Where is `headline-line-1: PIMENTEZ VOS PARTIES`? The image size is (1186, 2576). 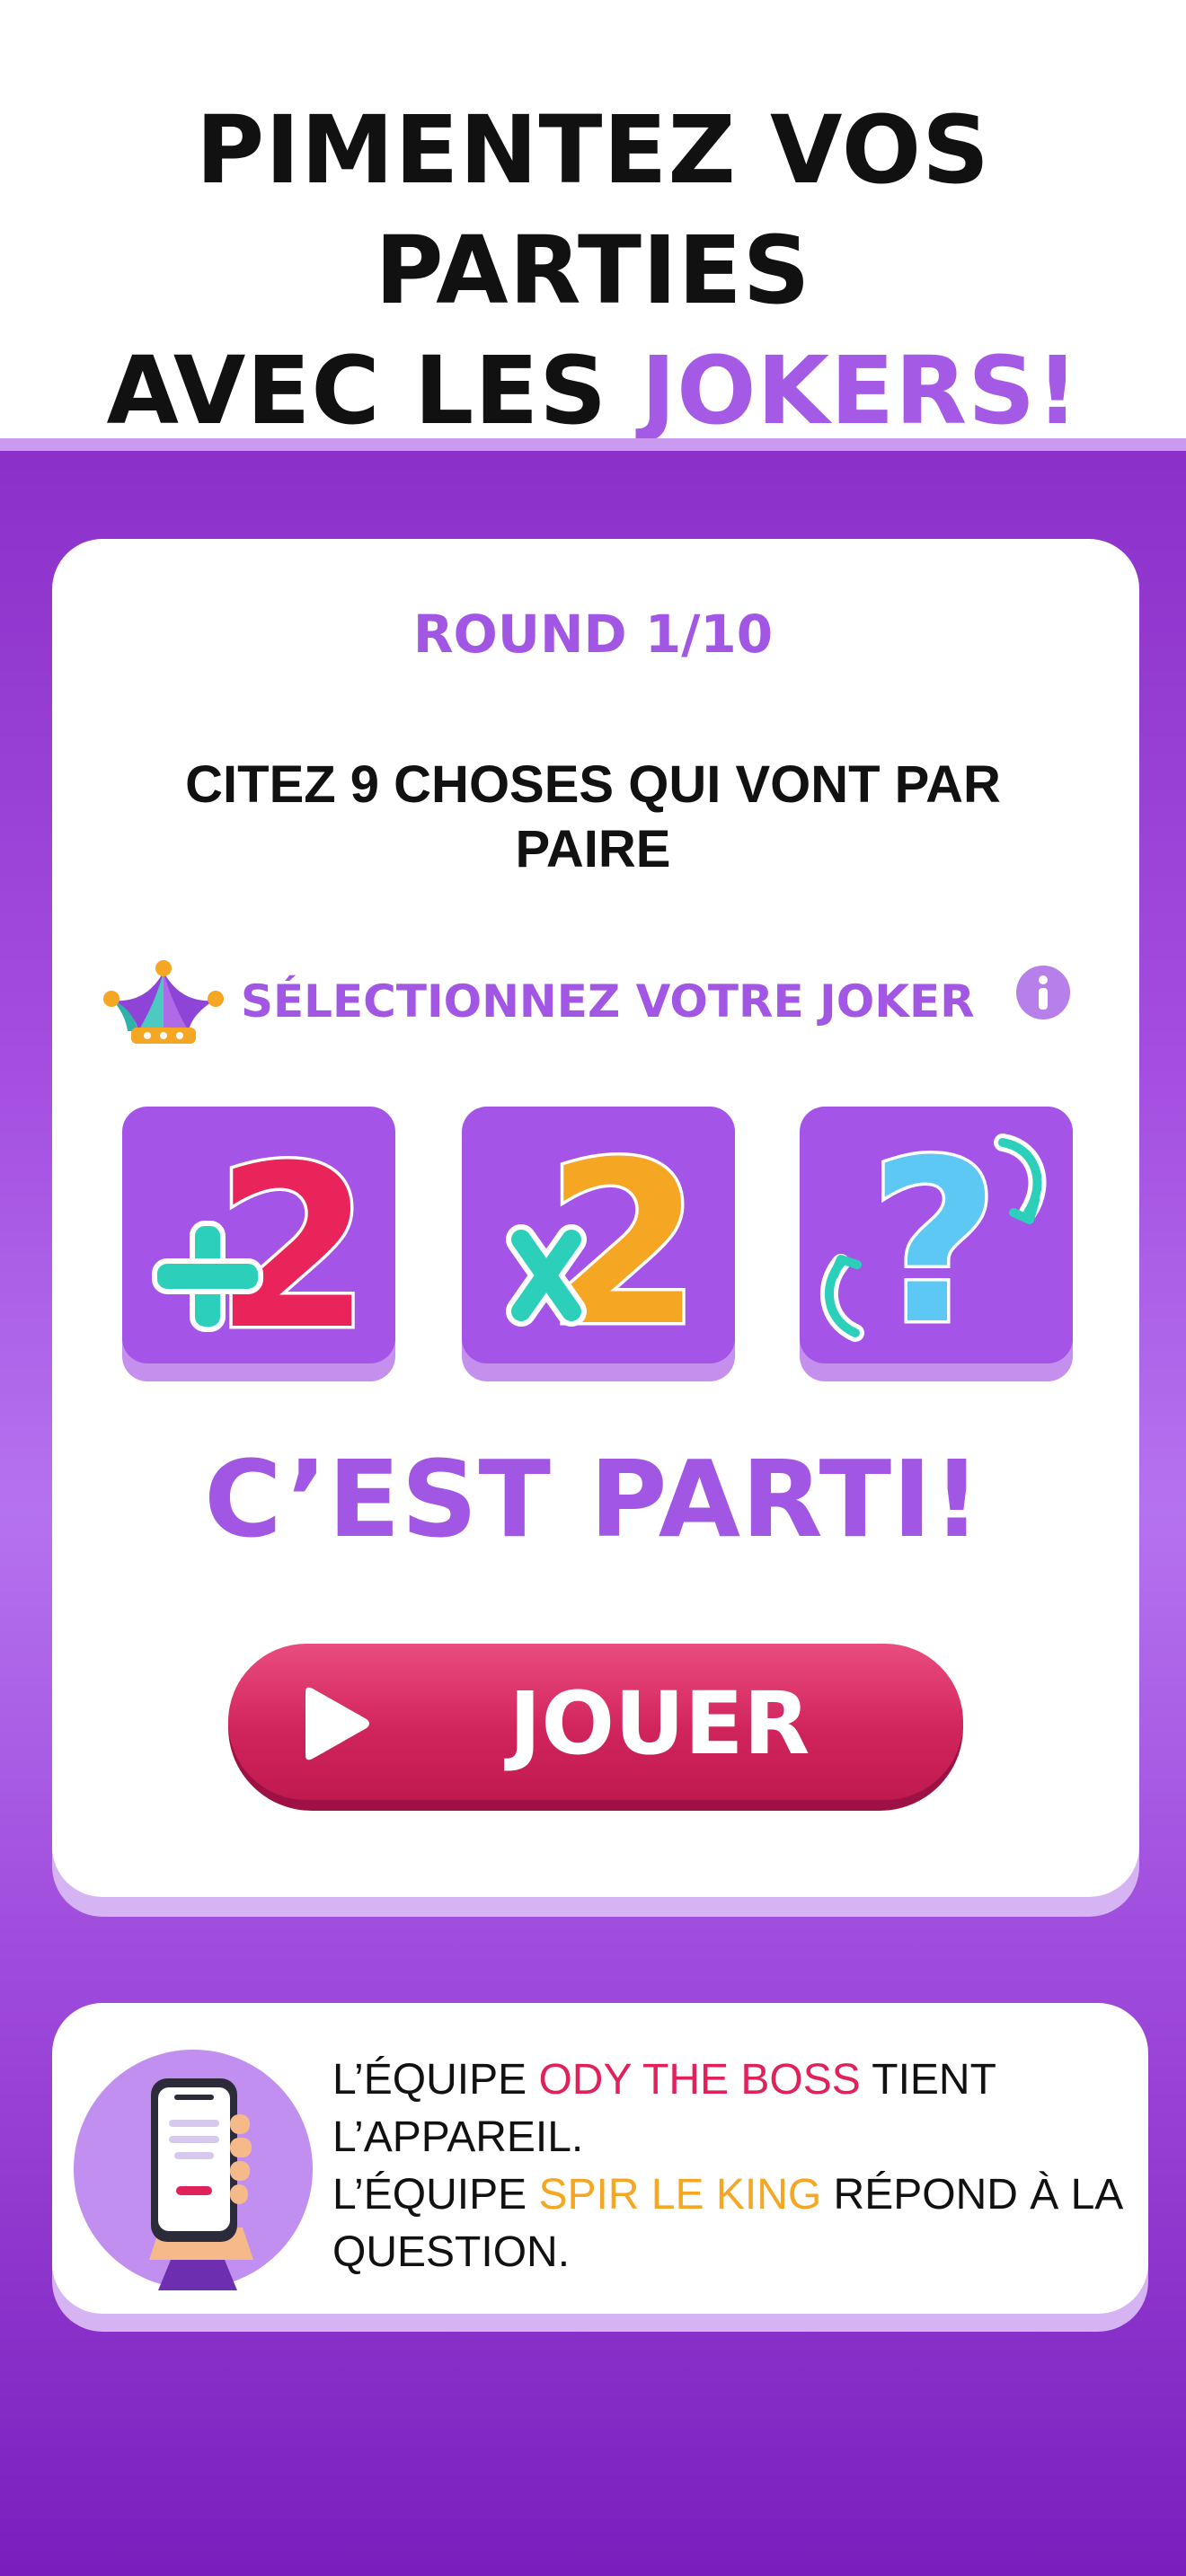 headline-line-1: PIMENTEZ VOS PARTIES is located at coordinates (593, 210).